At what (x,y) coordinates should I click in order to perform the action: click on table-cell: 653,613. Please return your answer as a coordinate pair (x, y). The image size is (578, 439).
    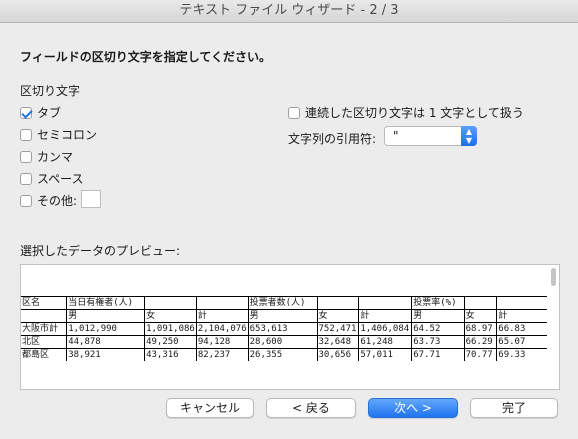
    Looking at the image, I should click on (282, 329).